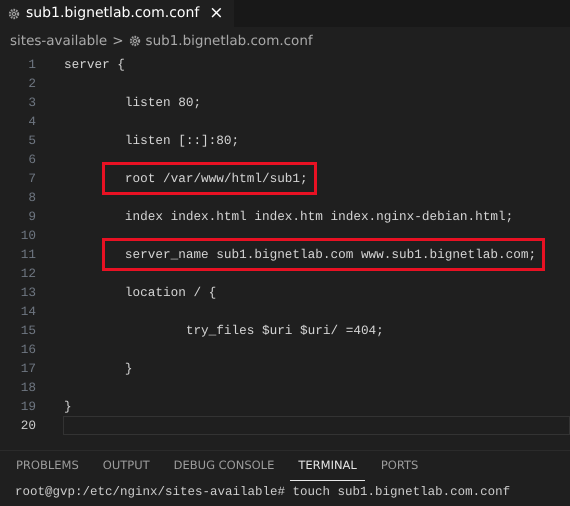 The width and height of the screenshot is (570, 506). I want to click on line-number: 18, so click(28, 387).